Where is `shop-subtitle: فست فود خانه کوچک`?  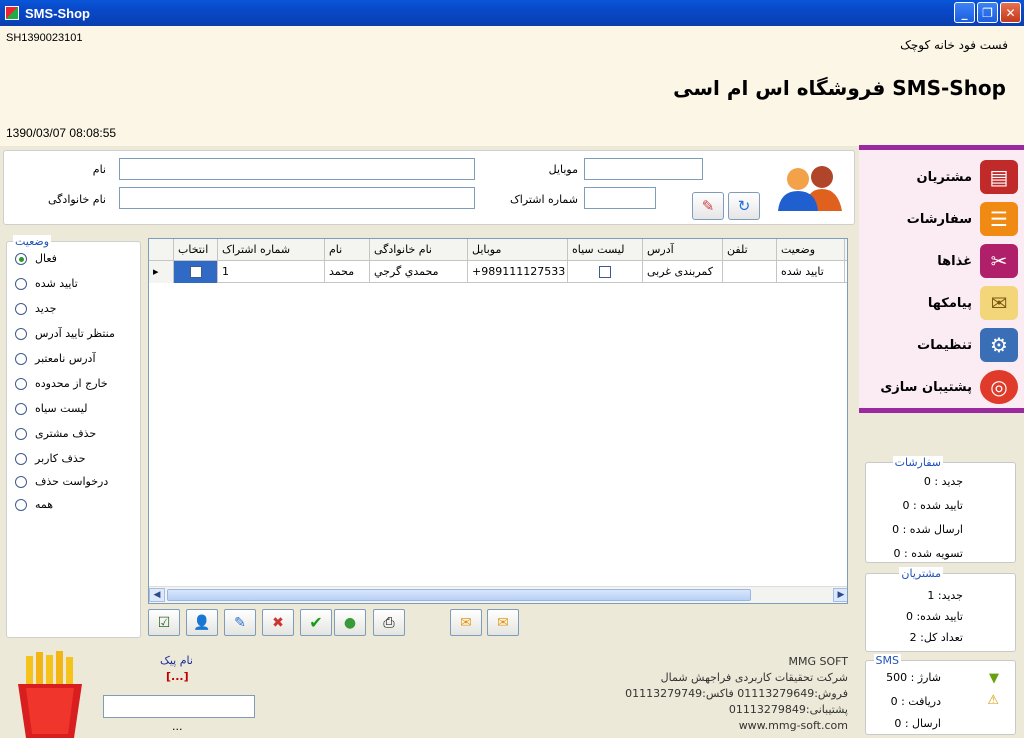
shop-subtitle: فست فود خانه کوچک is located at coordinates (954, 45).